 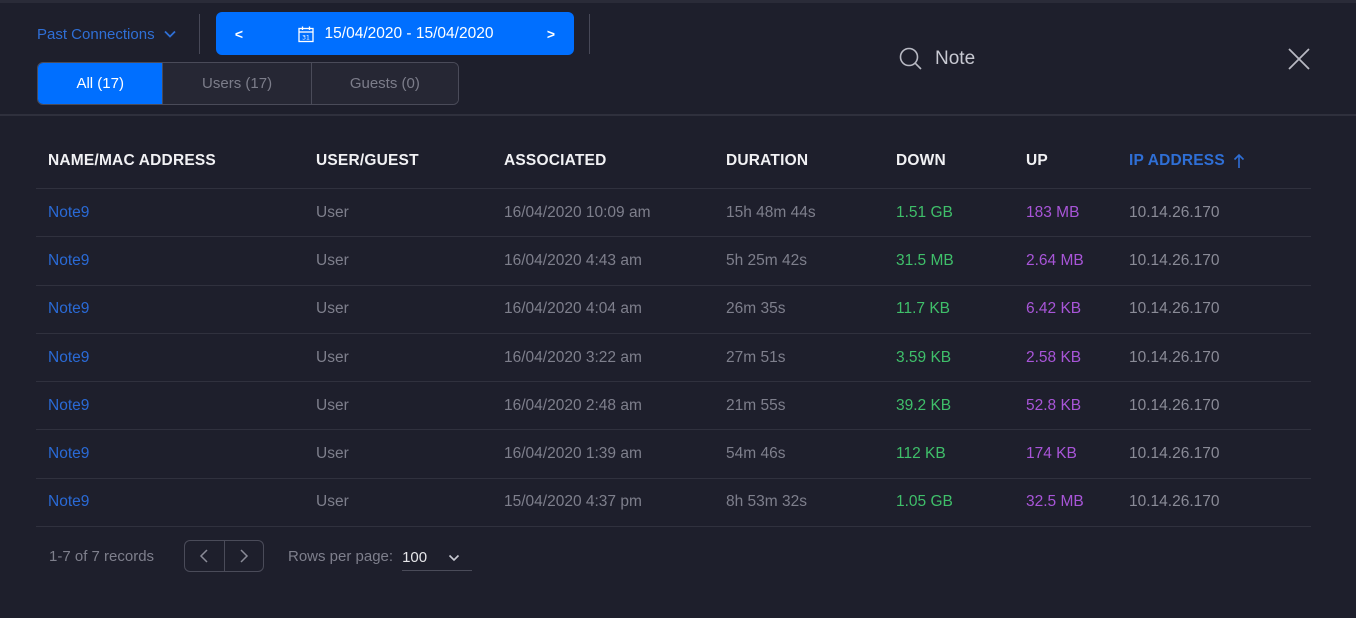 I want to click on previous-date-button: <, so click(x=239, y=33).